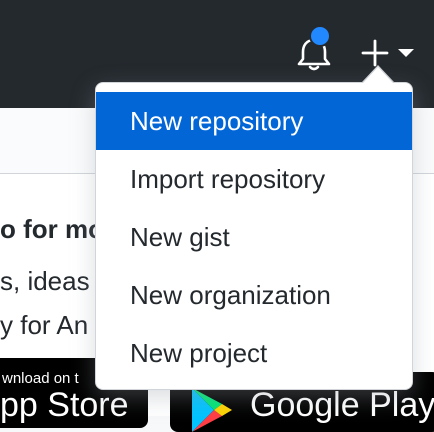  I want to click on create-new-dropdown-toggle, so click(388, 53).